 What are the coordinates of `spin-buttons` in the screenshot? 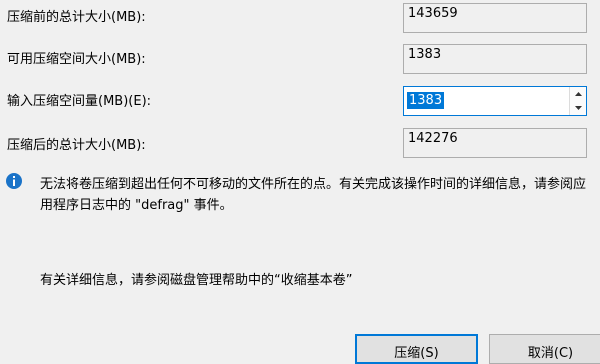 It's located at (577, 101).